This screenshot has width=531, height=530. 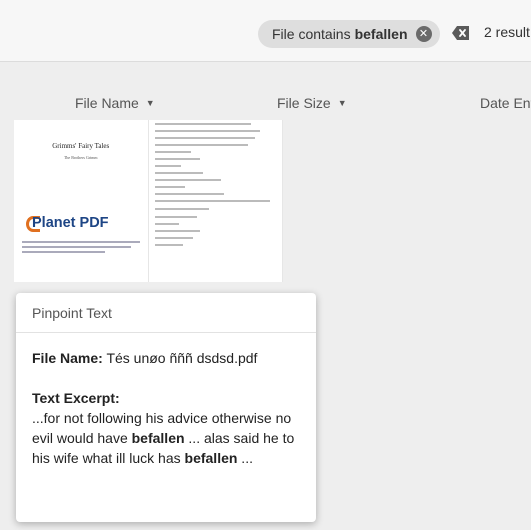 I want to click on thumbnail-footer-text, so click(x=81, y=248).